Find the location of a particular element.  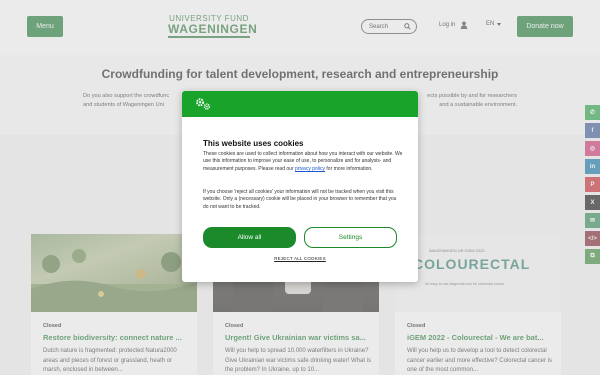

cookie-dialog-title: This website uses cookies is located at coordinates (253, 143).